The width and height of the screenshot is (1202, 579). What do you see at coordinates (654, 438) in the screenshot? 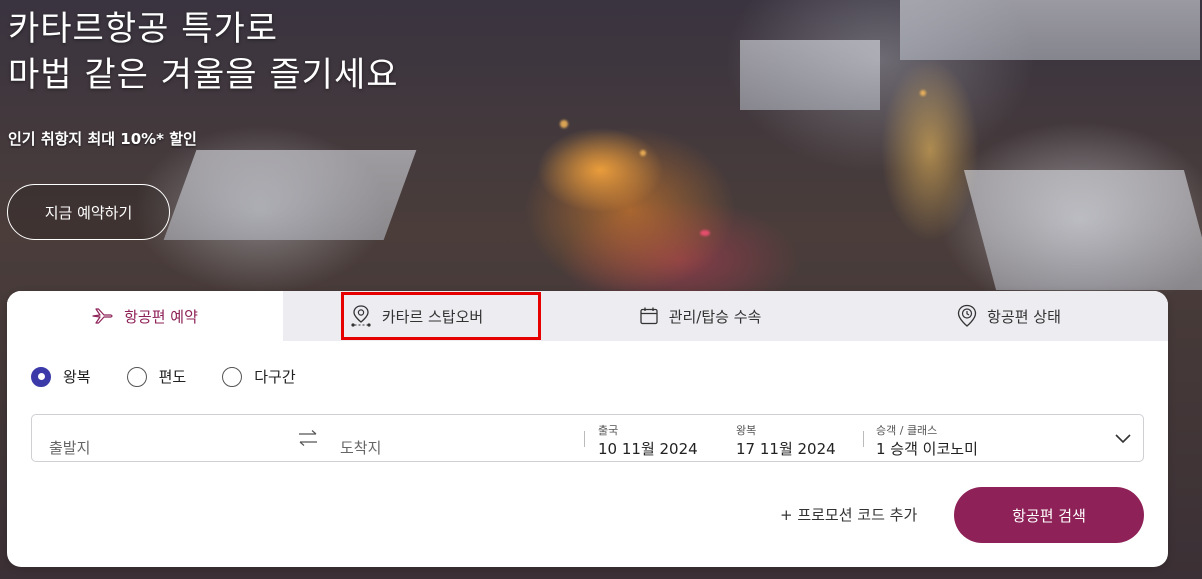
I see `departure-date-field: 출국 10 11월 2024` at bounding box center [654, 438].